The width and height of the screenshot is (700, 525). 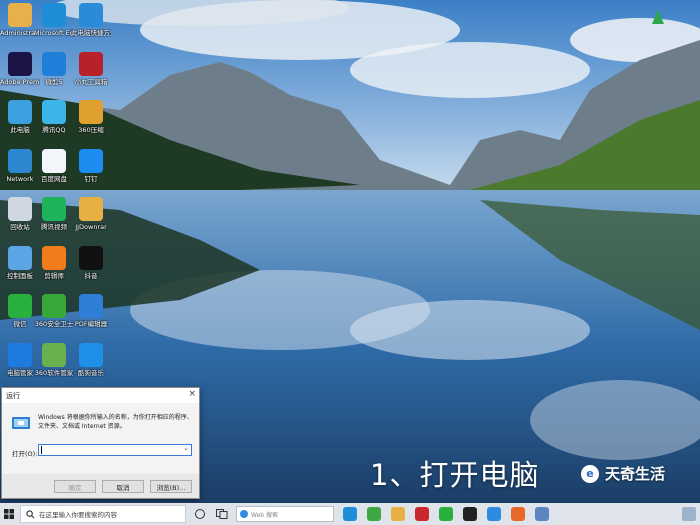 I want to click on control-panel-icon, so click(x=20, y=257).